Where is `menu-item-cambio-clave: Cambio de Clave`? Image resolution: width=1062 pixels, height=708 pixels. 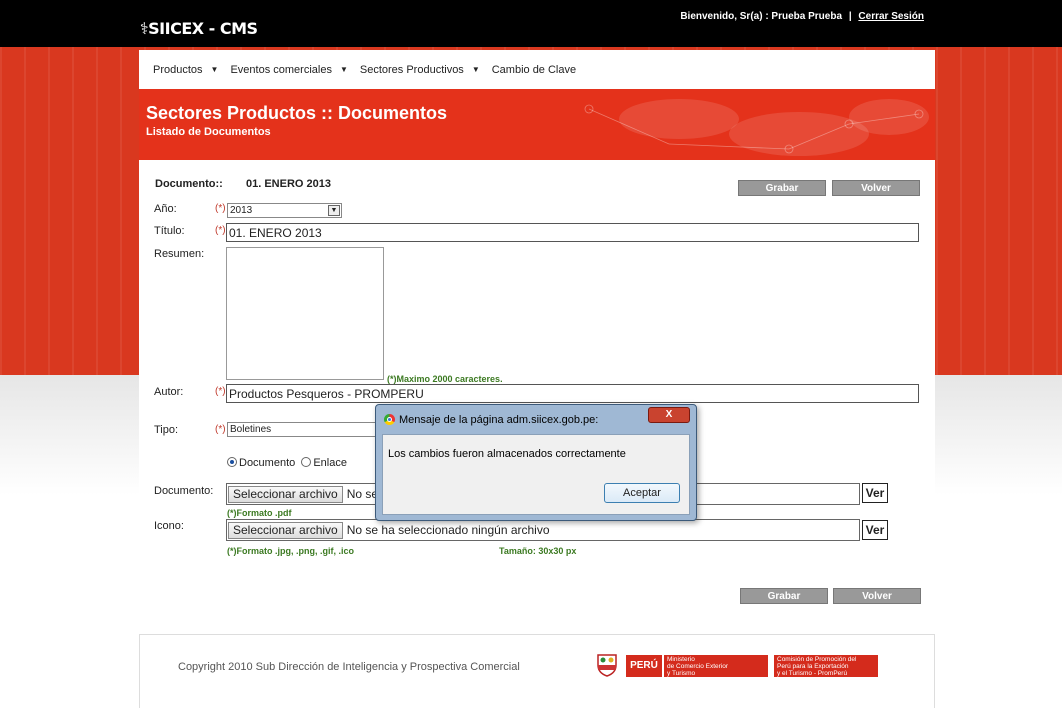 menu-item-cambio-clave: Cambio de Clave is located at coordinates (534, 70).